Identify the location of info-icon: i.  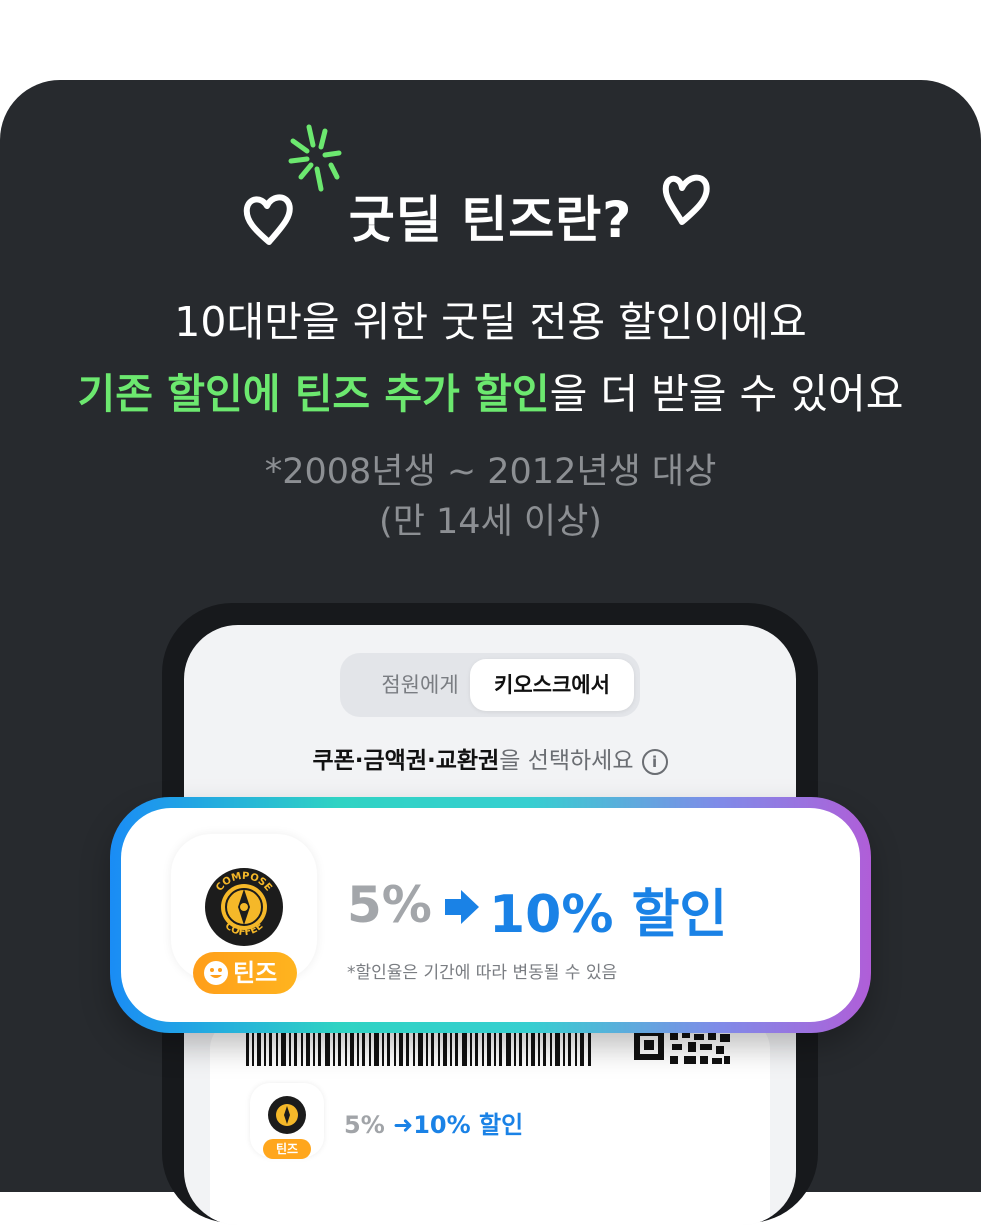
(654, 761).